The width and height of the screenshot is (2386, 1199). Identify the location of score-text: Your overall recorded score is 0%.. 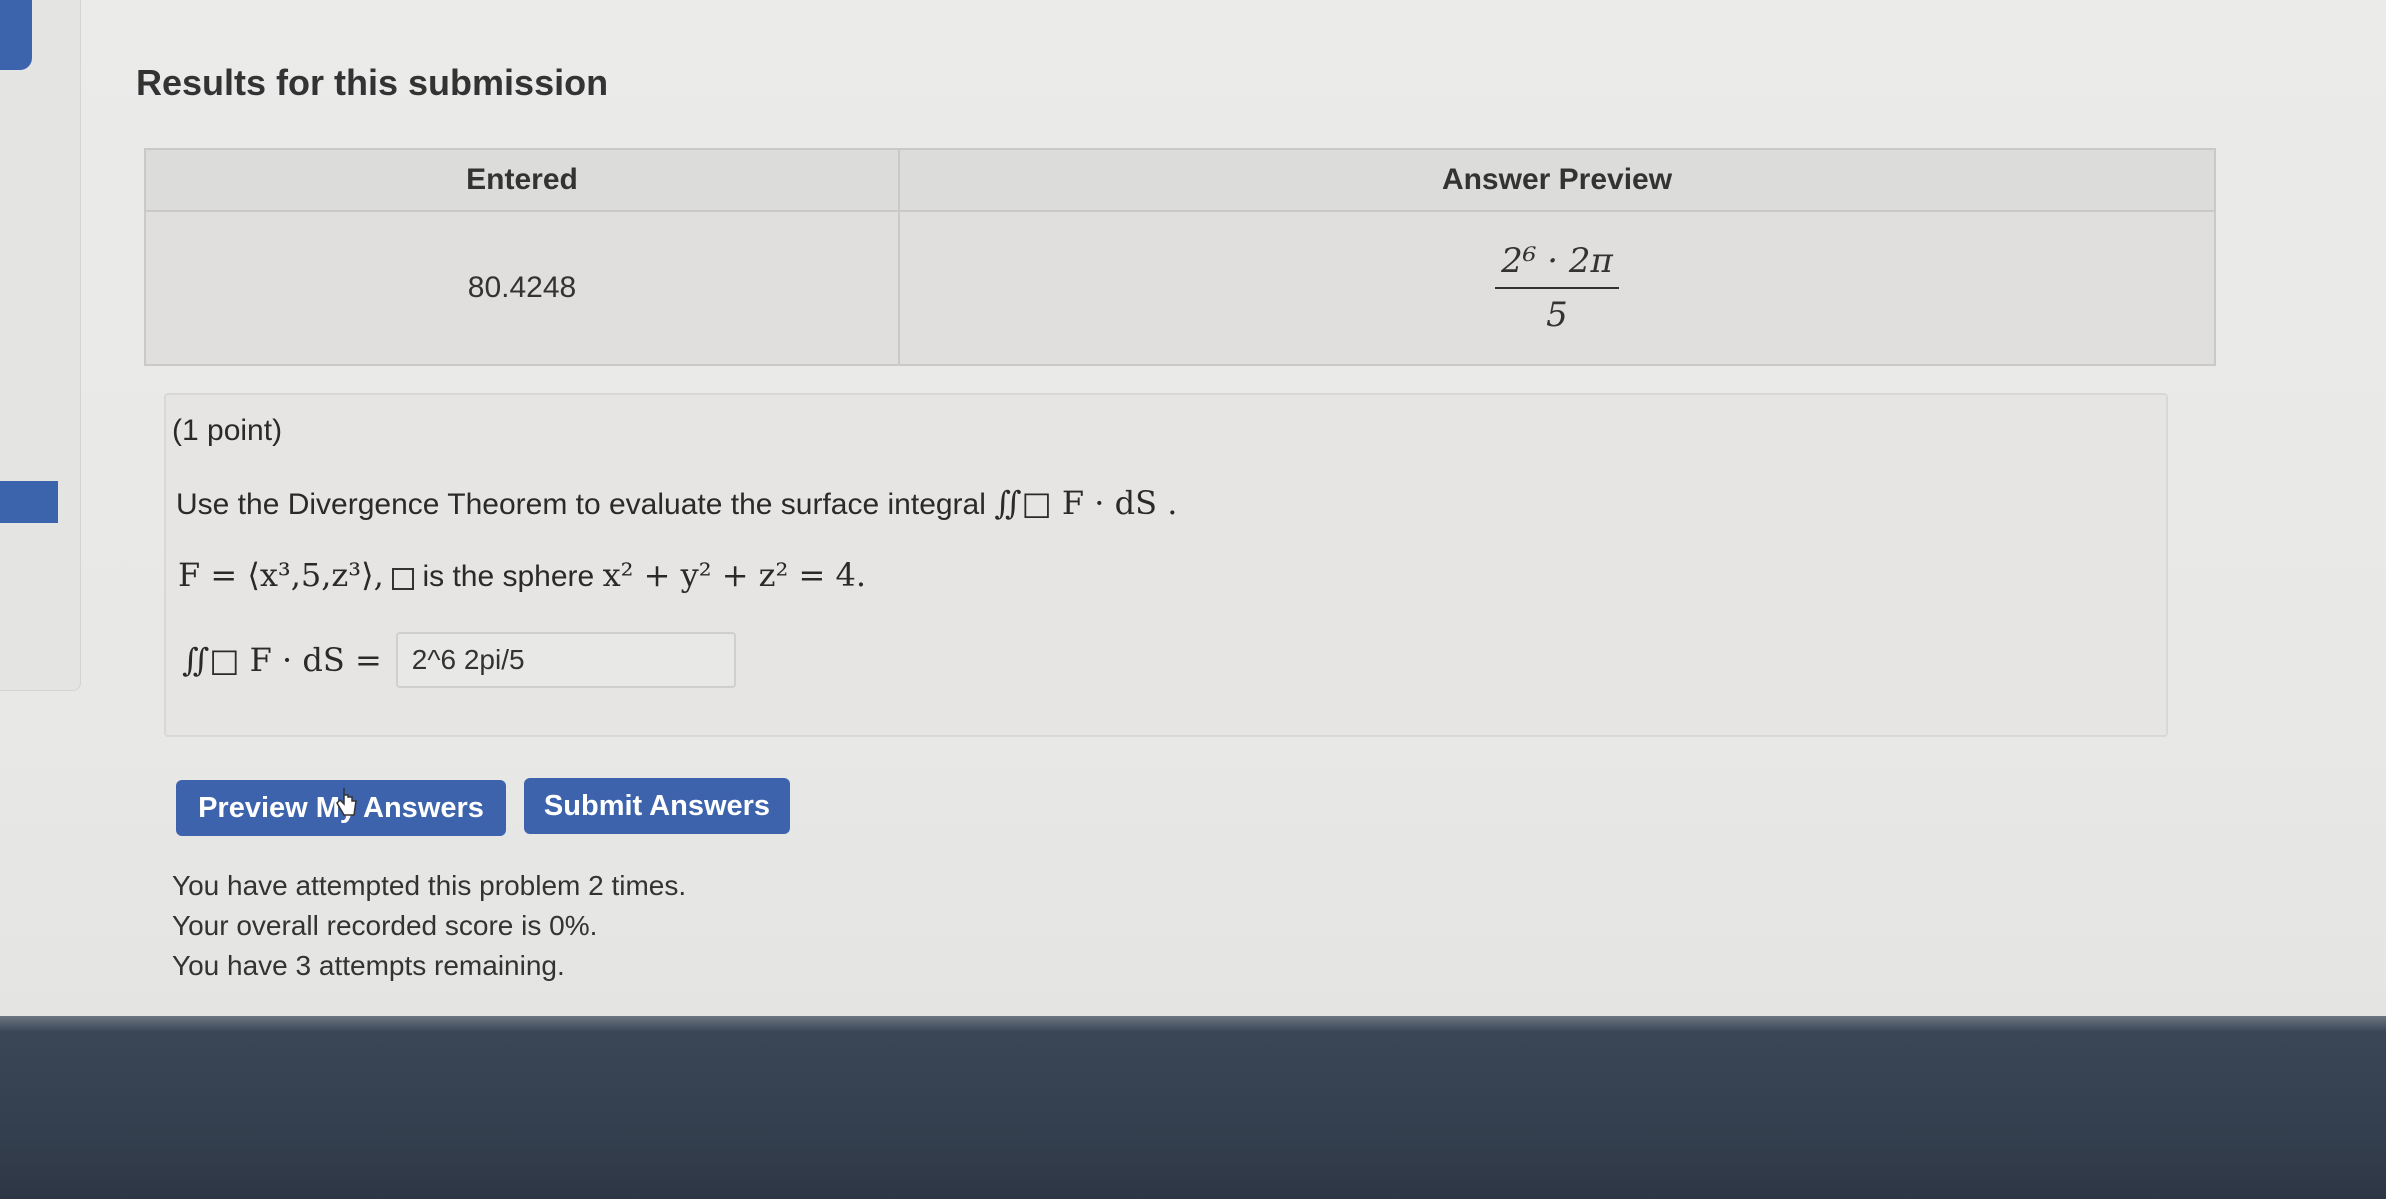
(385, 925).